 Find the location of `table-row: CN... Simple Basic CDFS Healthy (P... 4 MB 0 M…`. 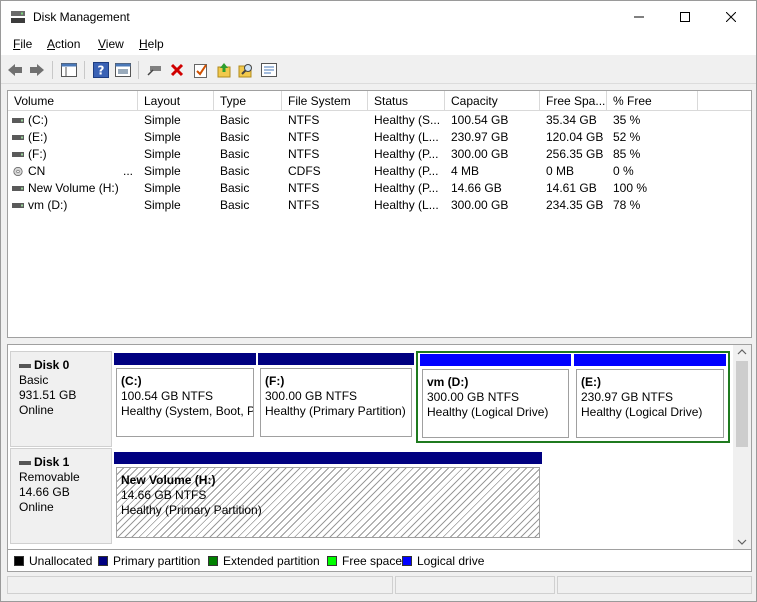

table-row: CN... Simple Basic CDFS Healthy (P... 4 MB 0 M… is located at coordinates (379, 171).